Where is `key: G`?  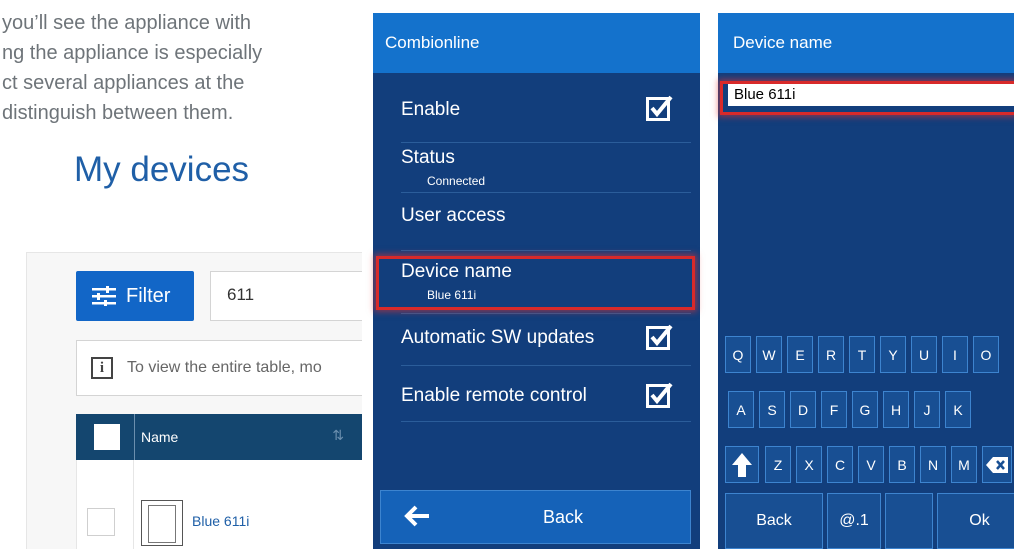
key: G is located at coordinates (865, 409).